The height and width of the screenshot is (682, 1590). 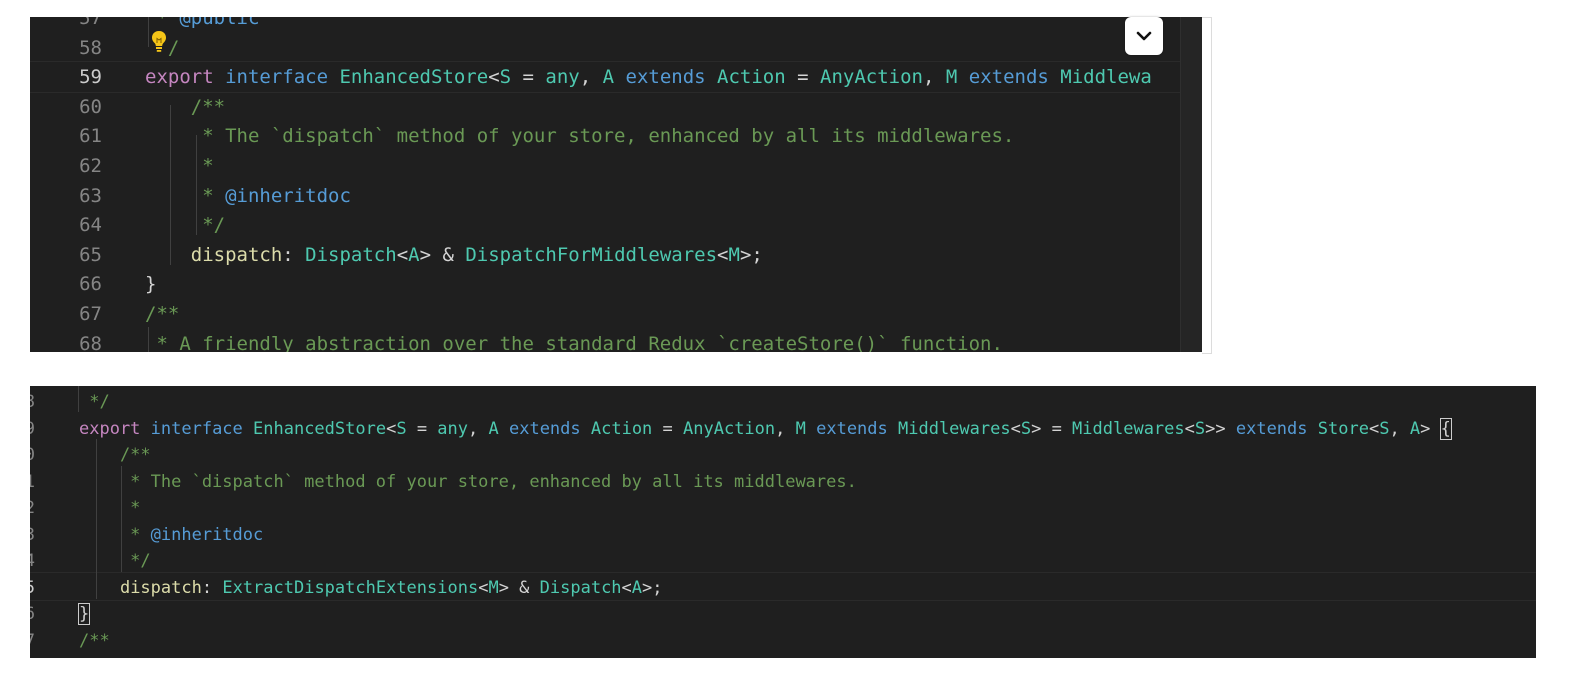 What do you see at coordinates (90, 342) in the screenshot?
I see `line-number: 68` at bounding box center [90, 342].